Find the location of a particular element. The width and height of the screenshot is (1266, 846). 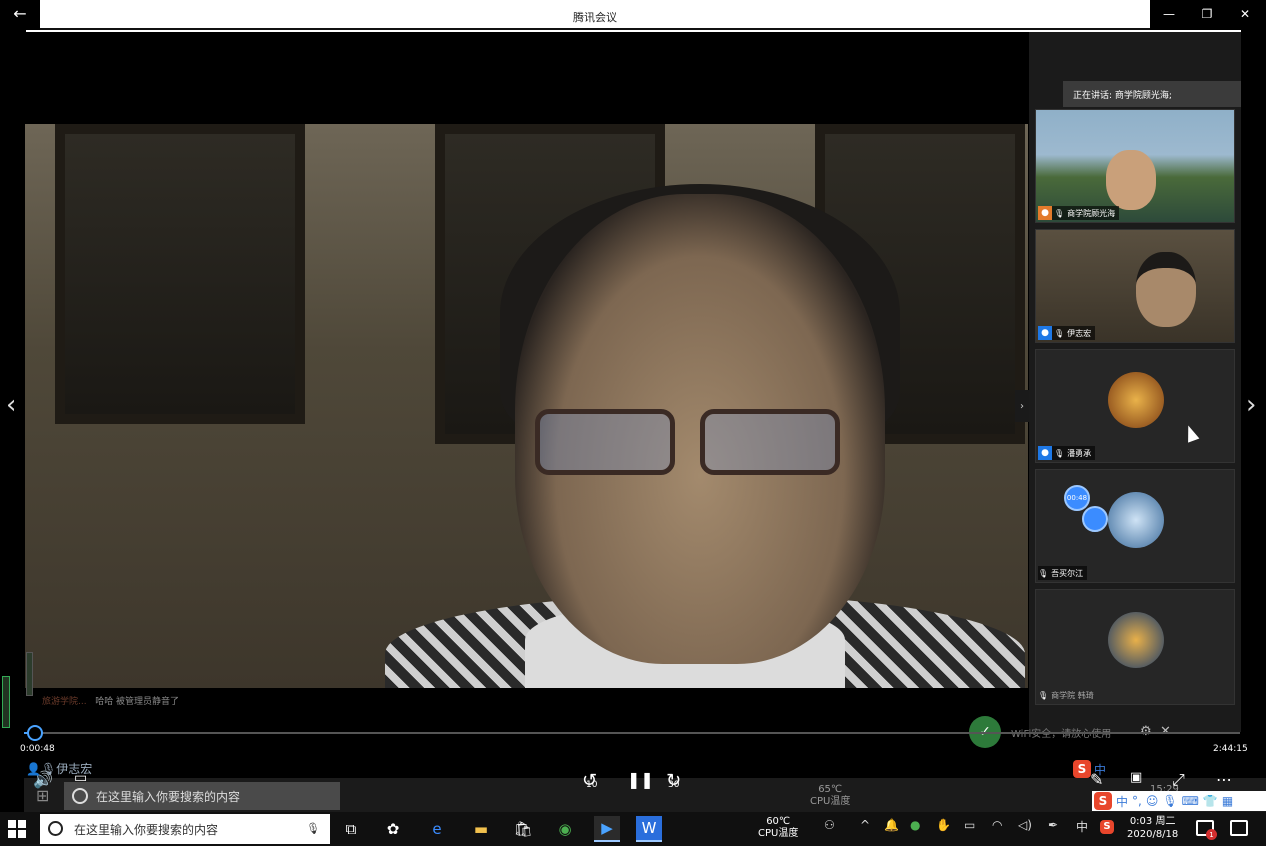

app-icon: ✿ is located at coordinates (393, 829).